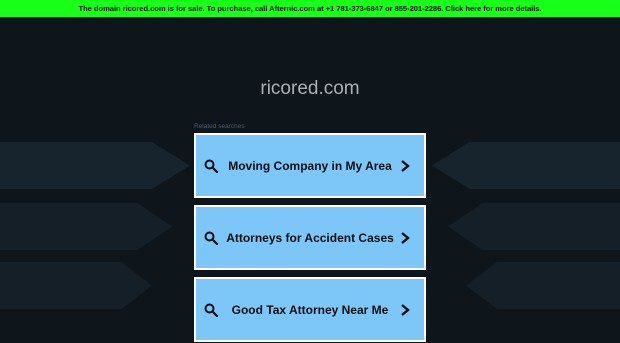 The width and height of the screenshot is (620, 343). I want to click on related-search-label: Moving Company in My Area, so click(310, 166).